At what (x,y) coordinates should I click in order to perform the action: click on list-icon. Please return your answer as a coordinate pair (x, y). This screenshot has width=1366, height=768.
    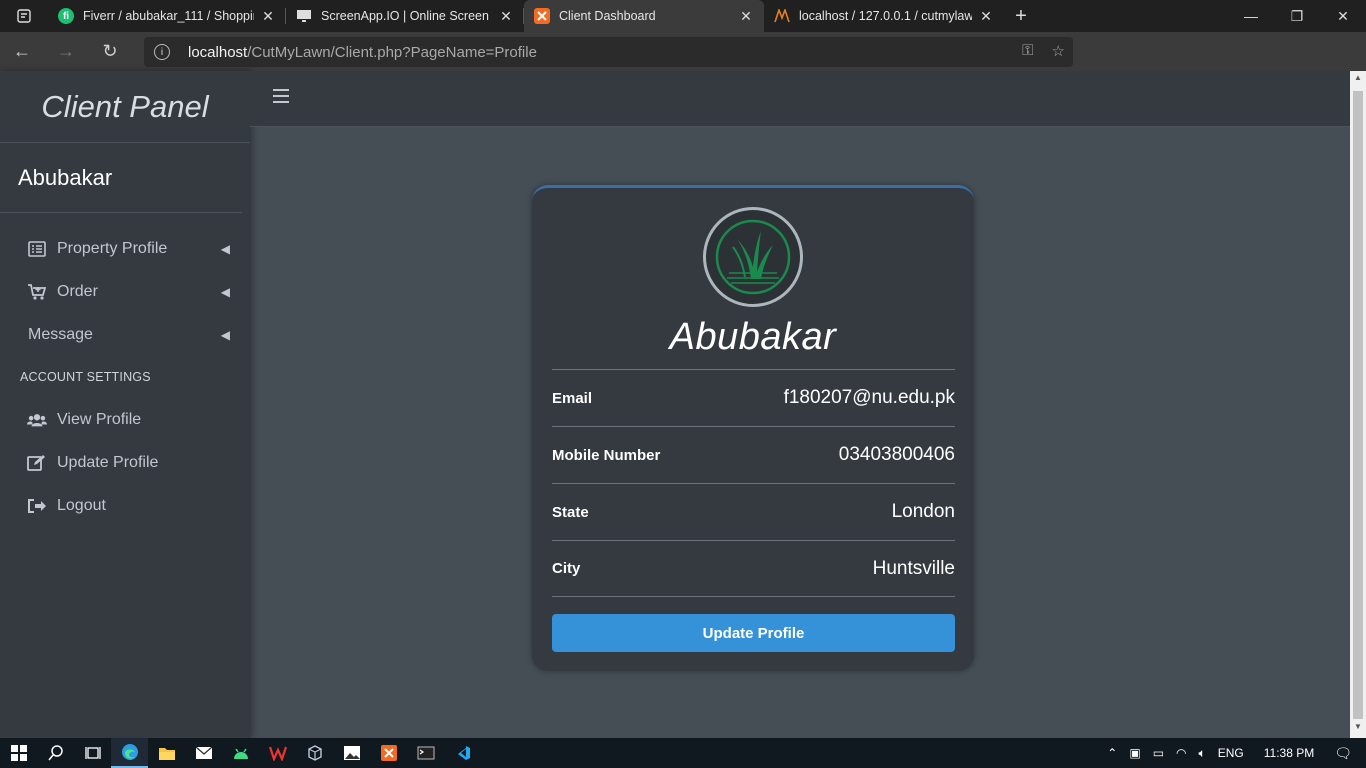
    Looking at the image, I should click on (37, 249).